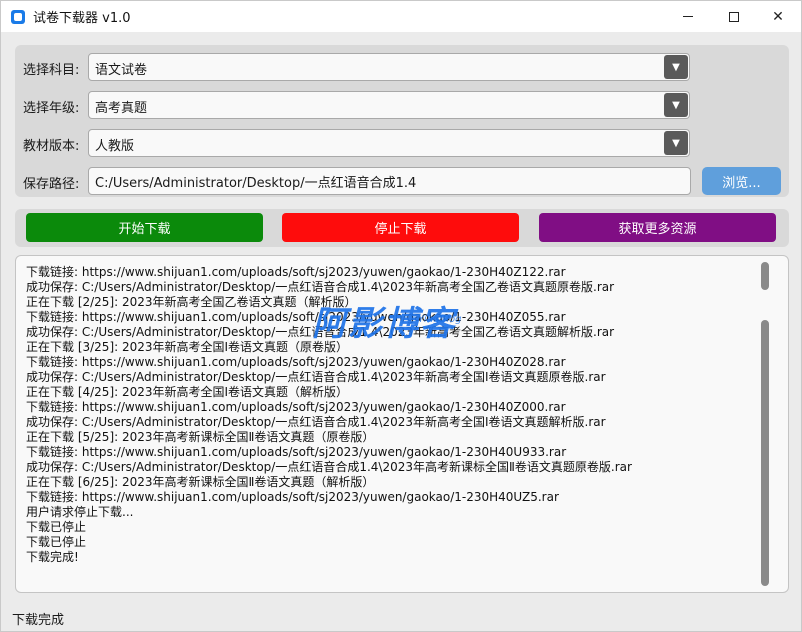 The width and height of the screenshot is (802, 632). I want to click on start-download-button: 开始下载, so click(144, 227).